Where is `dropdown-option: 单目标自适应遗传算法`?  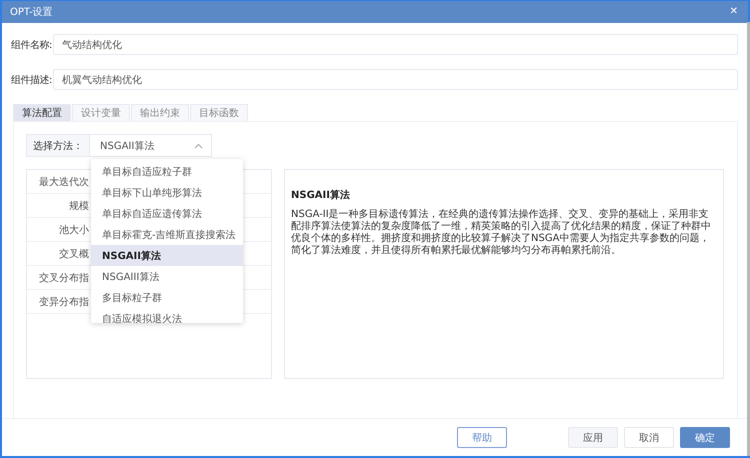 dropdown-option: 单目标自适应遗传算法 is located at coordinates (167, 213).